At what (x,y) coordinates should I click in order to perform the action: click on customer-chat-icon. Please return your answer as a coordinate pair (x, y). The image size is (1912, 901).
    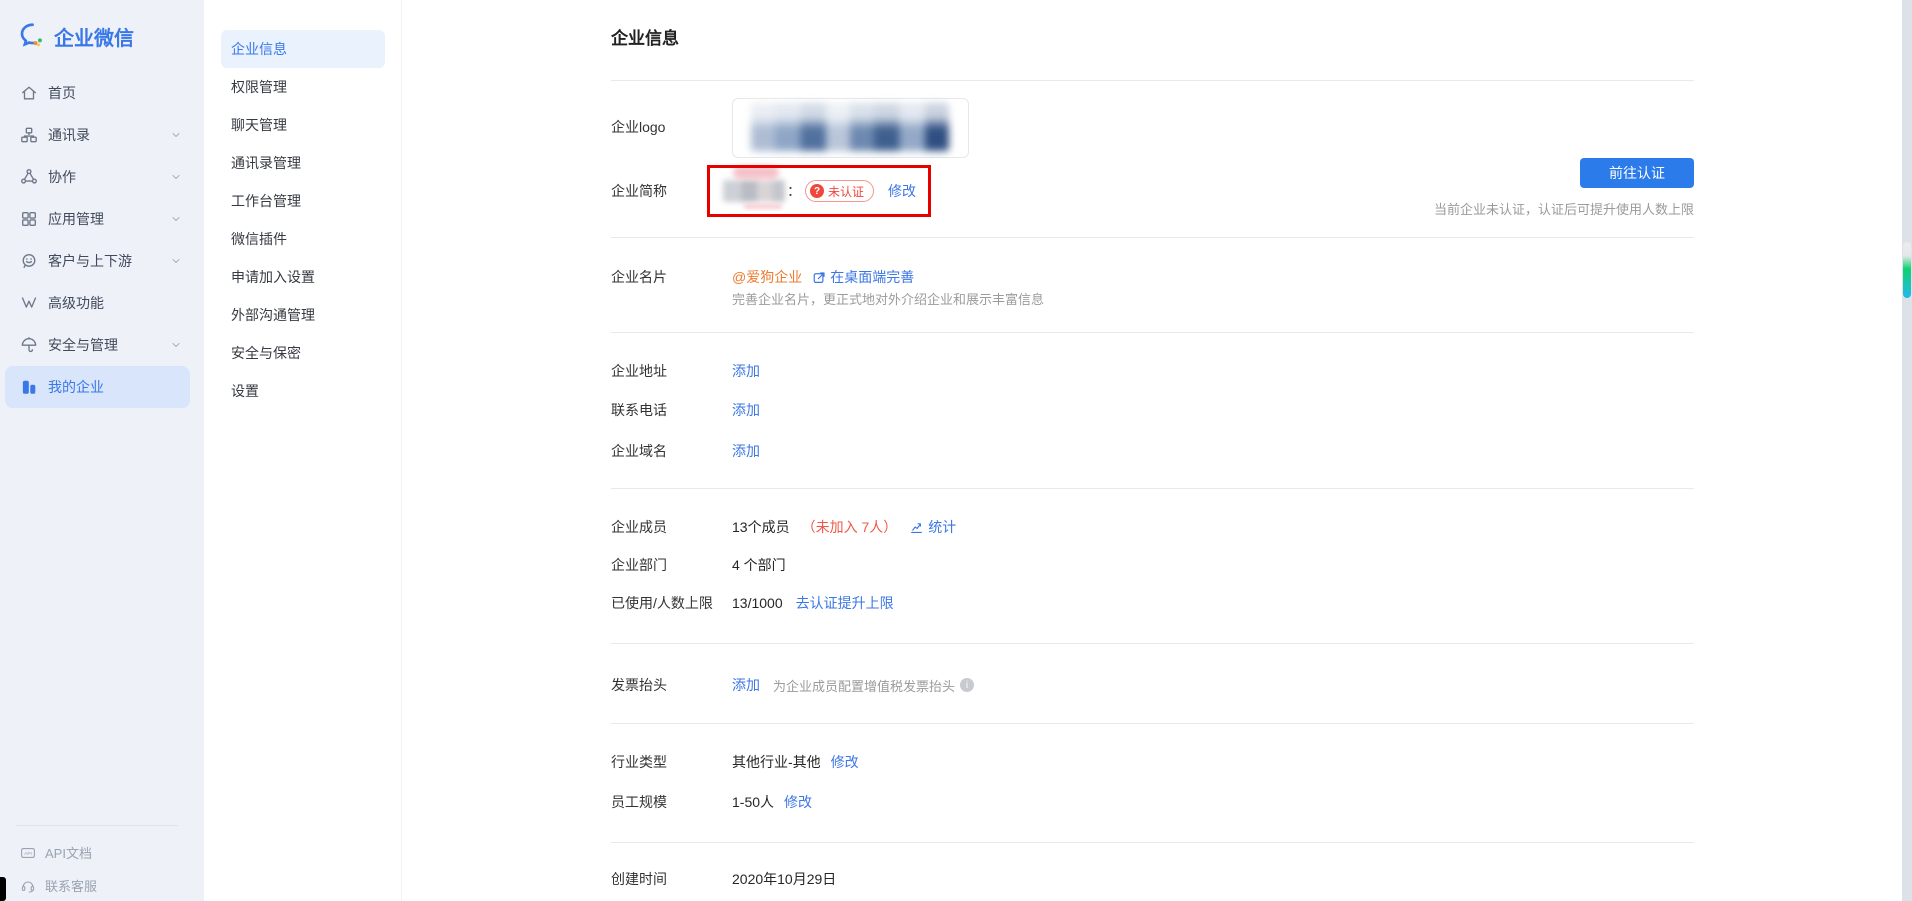
    Looking at the image, I should click on (29, 261).